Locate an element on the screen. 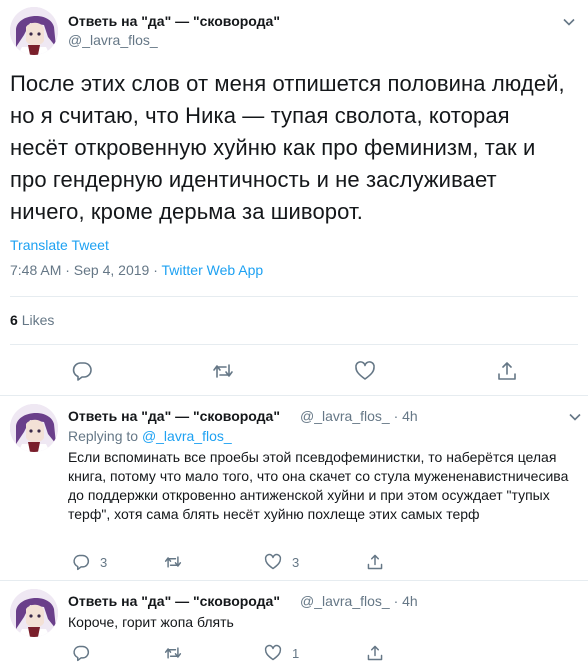 This screenshot has height=669, width=588. replying-to-link: @_lavra_flos_ is located at coordinates (187, 436).